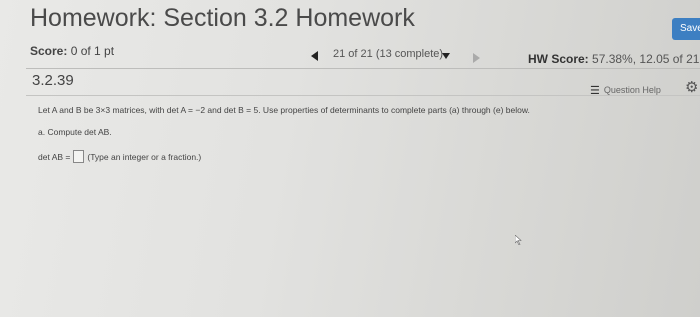  What do you see at coordinates (558, 59) in the screenshot?
I see `hw-score-label: HW Score:` at bounding box center [558, 59].